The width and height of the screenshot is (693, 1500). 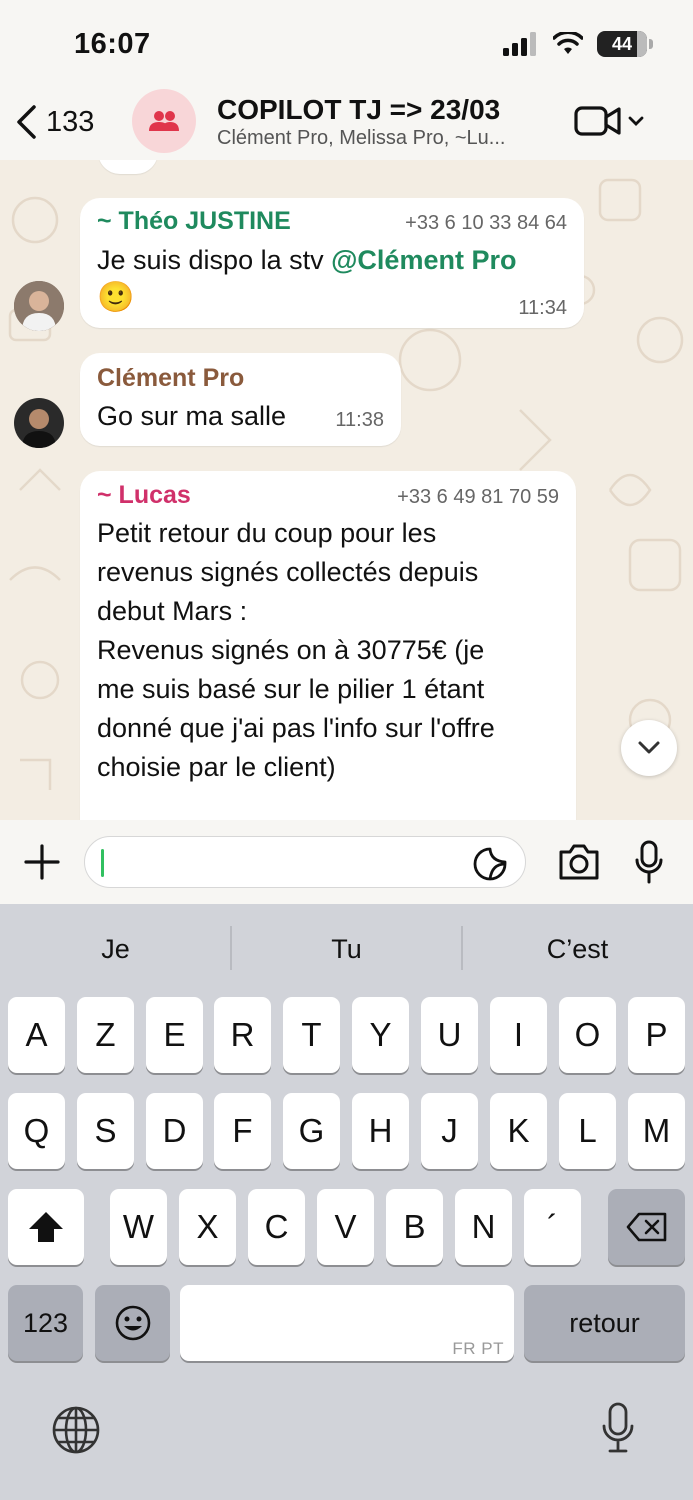 I want to click on status-icons: 44, so click(x=578, y=44).